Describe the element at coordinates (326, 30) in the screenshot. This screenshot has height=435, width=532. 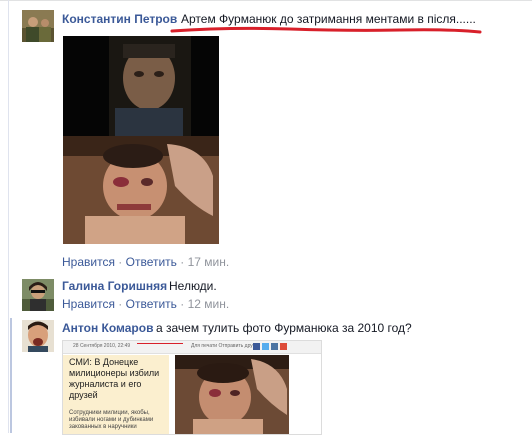
I see `red-underline-annotation` at that location.